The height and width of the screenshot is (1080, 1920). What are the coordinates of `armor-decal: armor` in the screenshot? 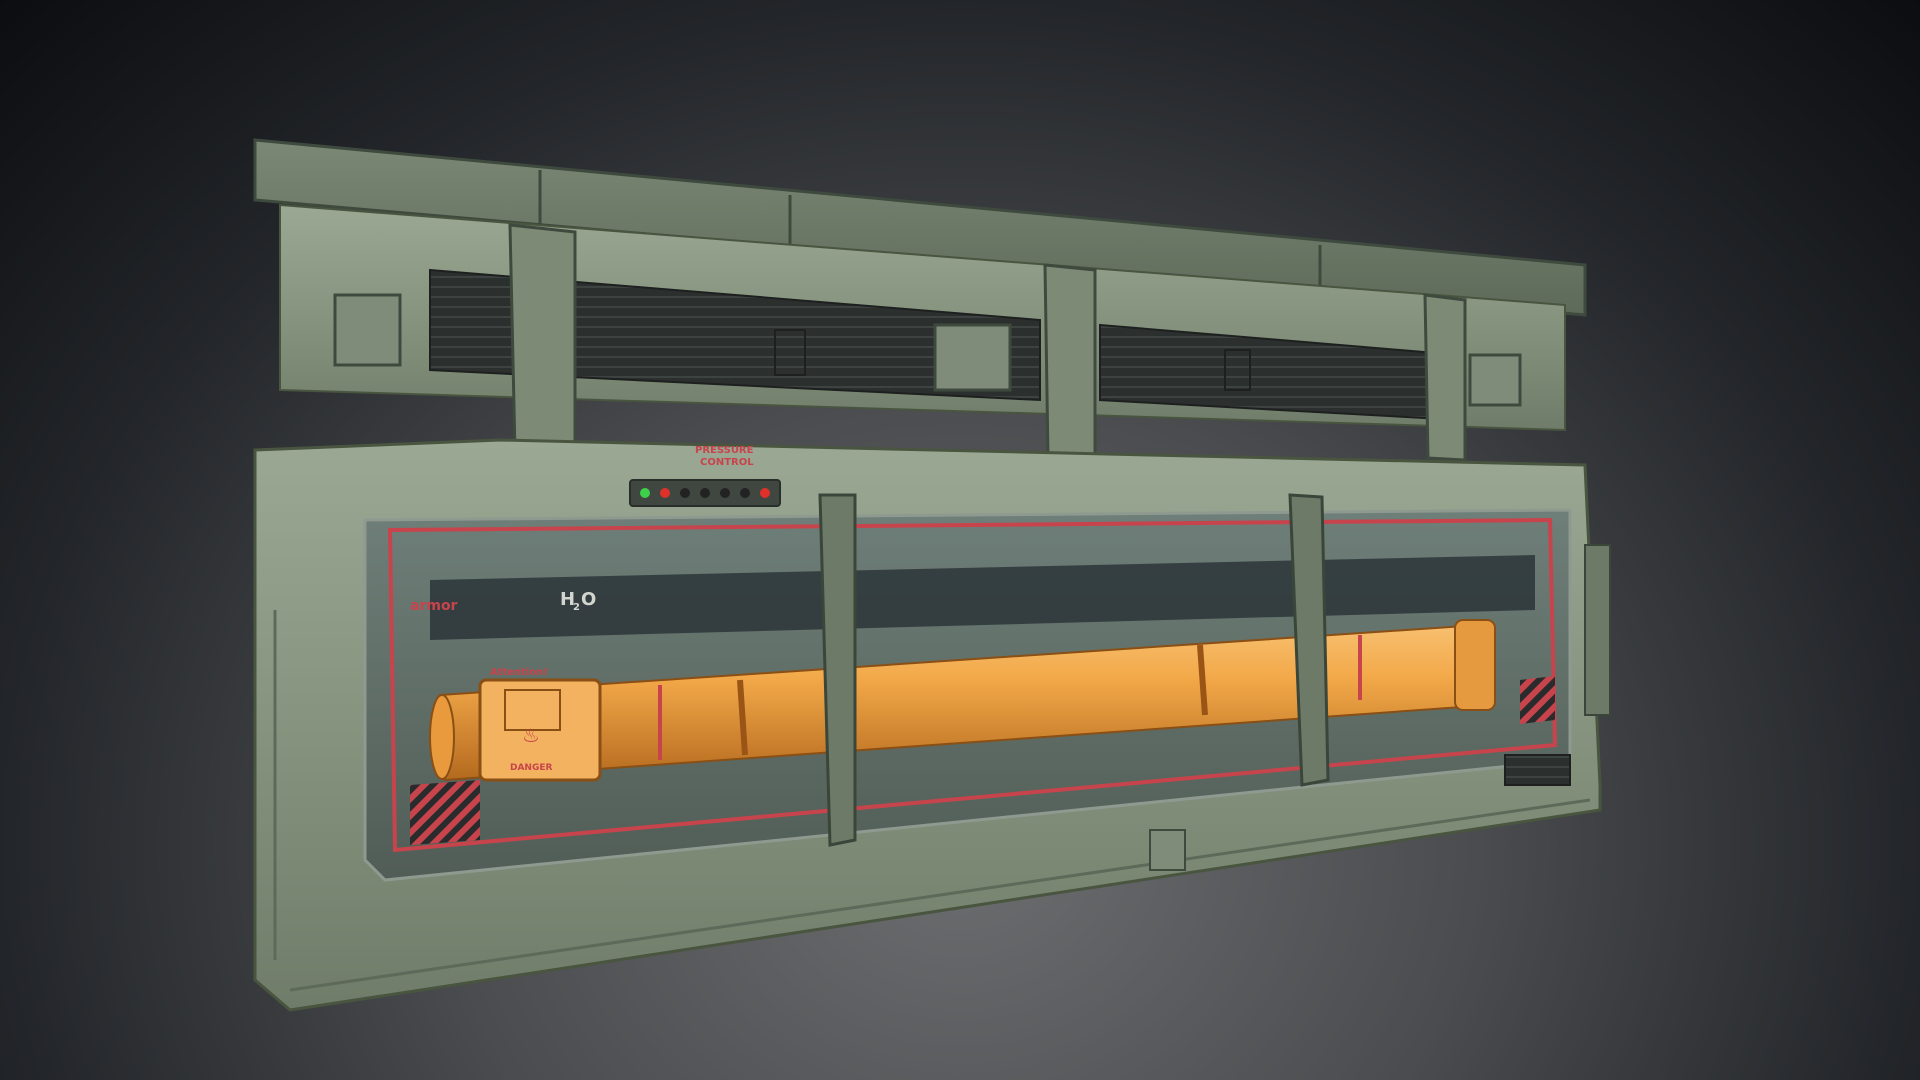 It's located at (434, 606).